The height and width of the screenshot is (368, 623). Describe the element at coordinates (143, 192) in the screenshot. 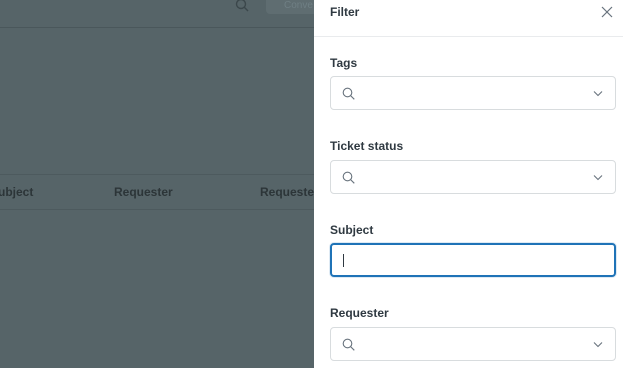

I see `column-requester: Requester` at that location.